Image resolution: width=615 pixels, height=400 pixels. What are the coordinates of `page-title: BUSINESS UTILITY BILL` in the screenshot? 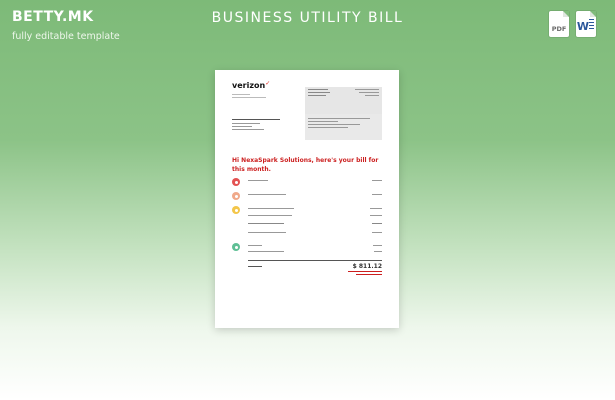 It's located at (307, 18).